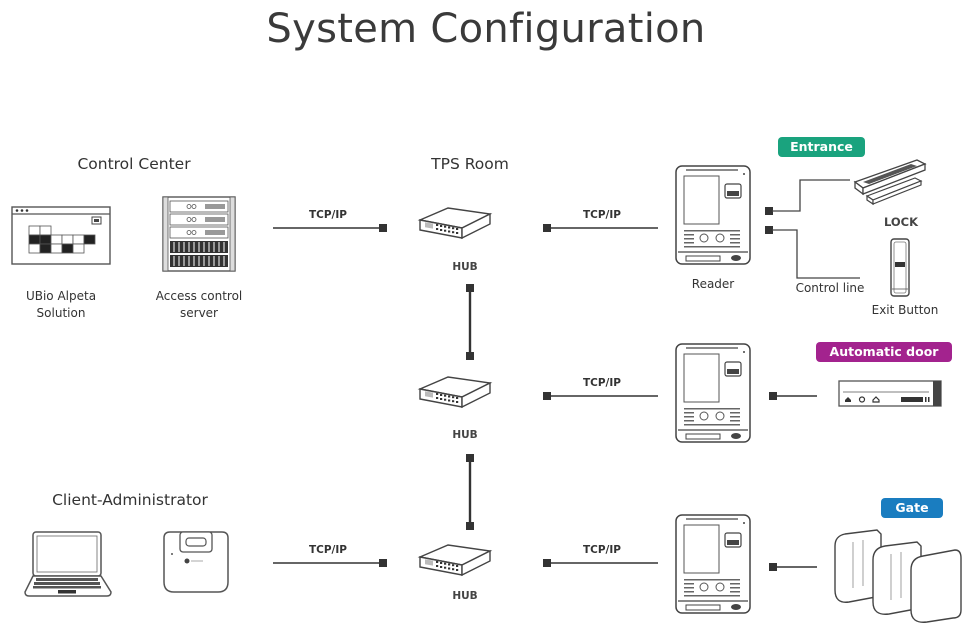  What do you see at coordinates (61, 305) in the screenshot?
I see `alpeta-solution-label: UBio Alpeta Solution` at bounding box center [61, 305].